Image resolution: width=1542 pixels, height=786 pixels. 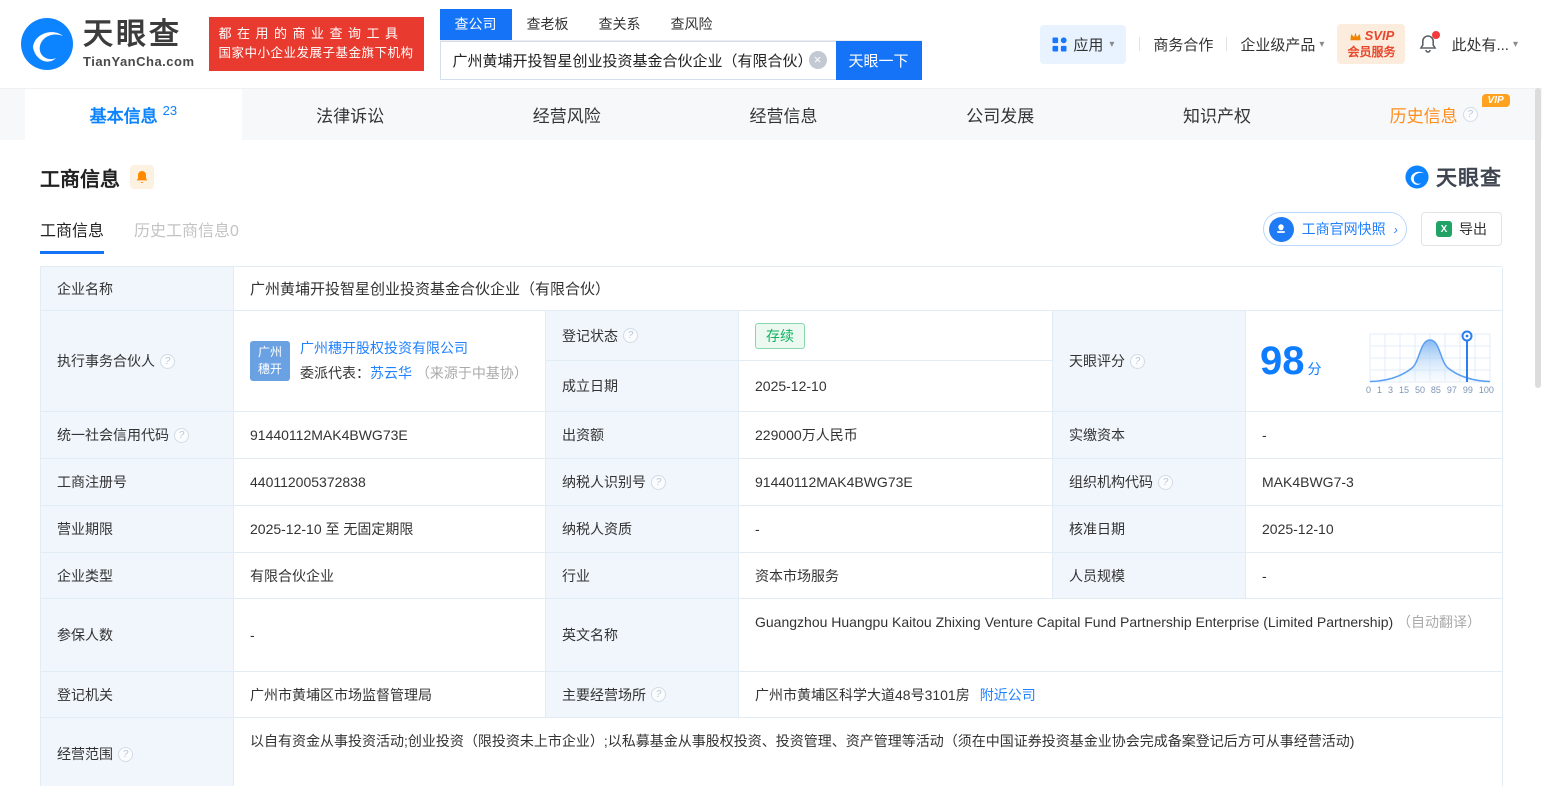 I want to click on tab-operation-info: 经营信息, so click(x=783, y=114).